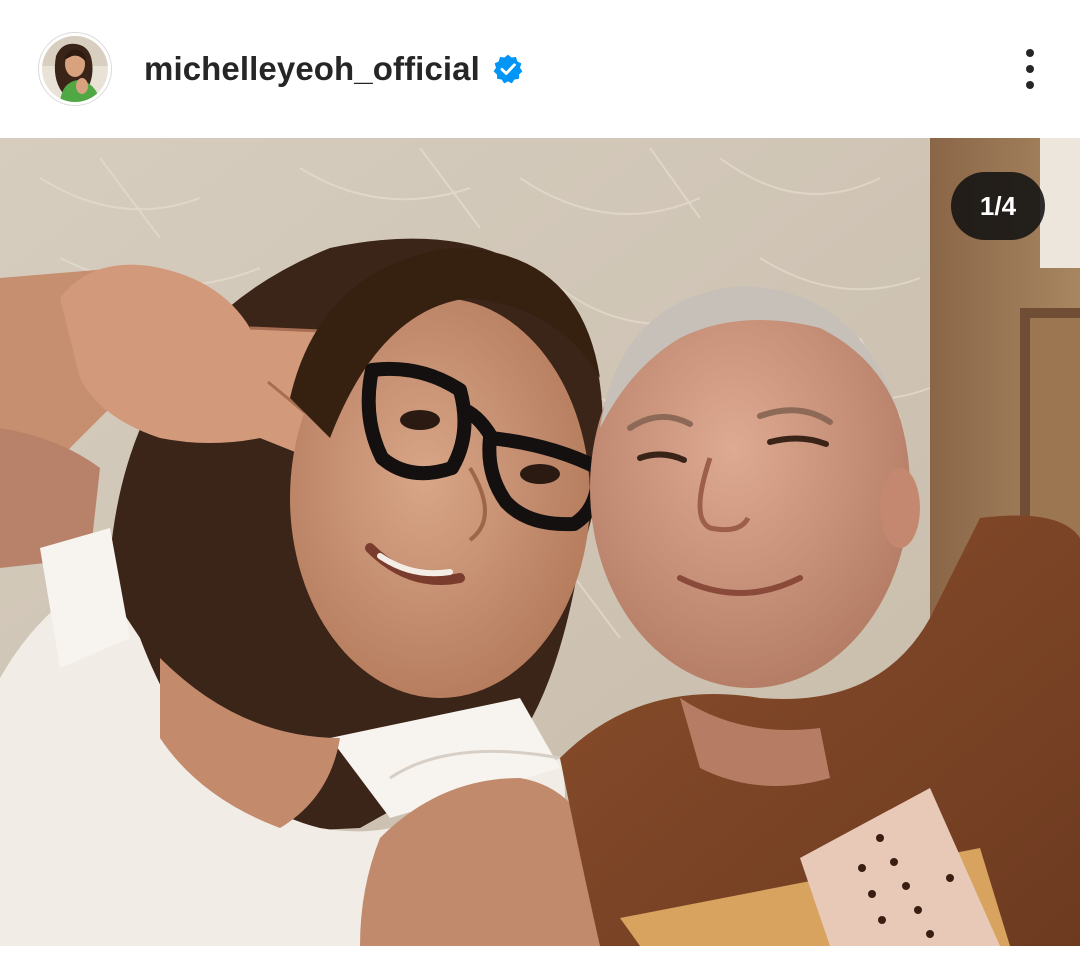 Image resolution: width=1080 pixels, height=958 pixels. I want to click on post-header: michelleyeoh_official, so click(540, 69).